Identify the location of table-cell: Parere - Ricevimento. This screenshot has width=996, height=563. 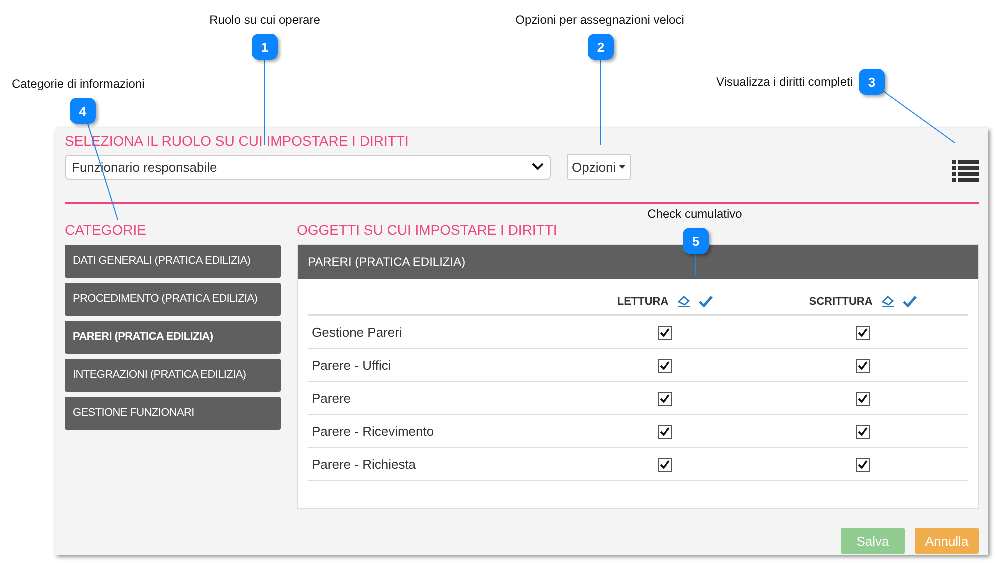
(440, 431).